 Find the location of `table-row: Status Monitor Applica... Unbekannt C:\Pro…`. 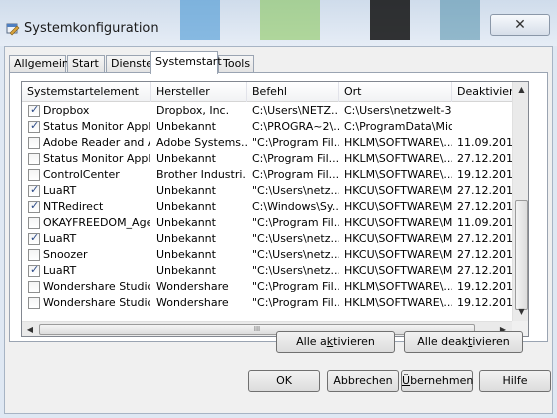

table-row: Status Monitor Applica... Unbekannt C:\Pro… is located at coordinates (267, 159).